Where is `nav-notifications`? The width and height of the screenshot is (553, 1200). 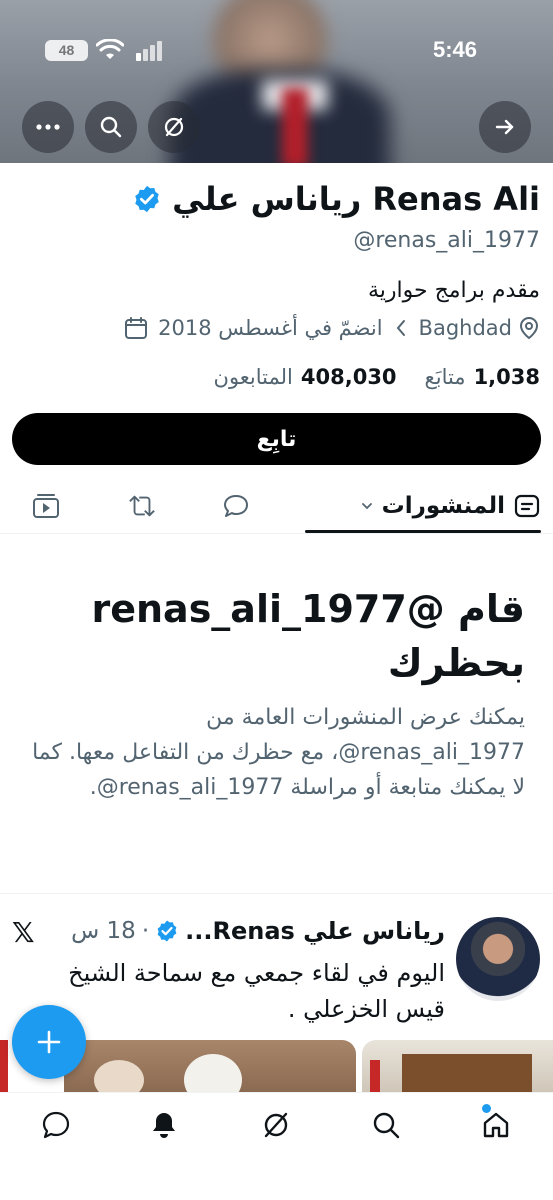 nav-notifications is located at coordinates (164, 1125).